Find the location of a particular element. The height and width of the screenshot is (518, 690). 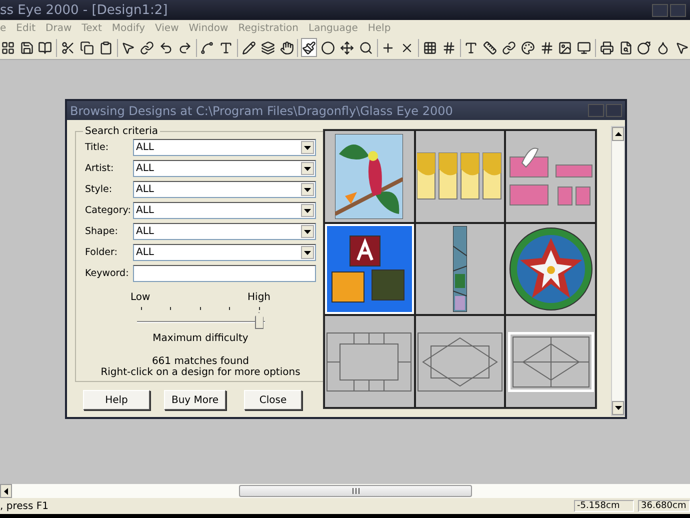

ruler-icon is located at coordinates (490, 47).